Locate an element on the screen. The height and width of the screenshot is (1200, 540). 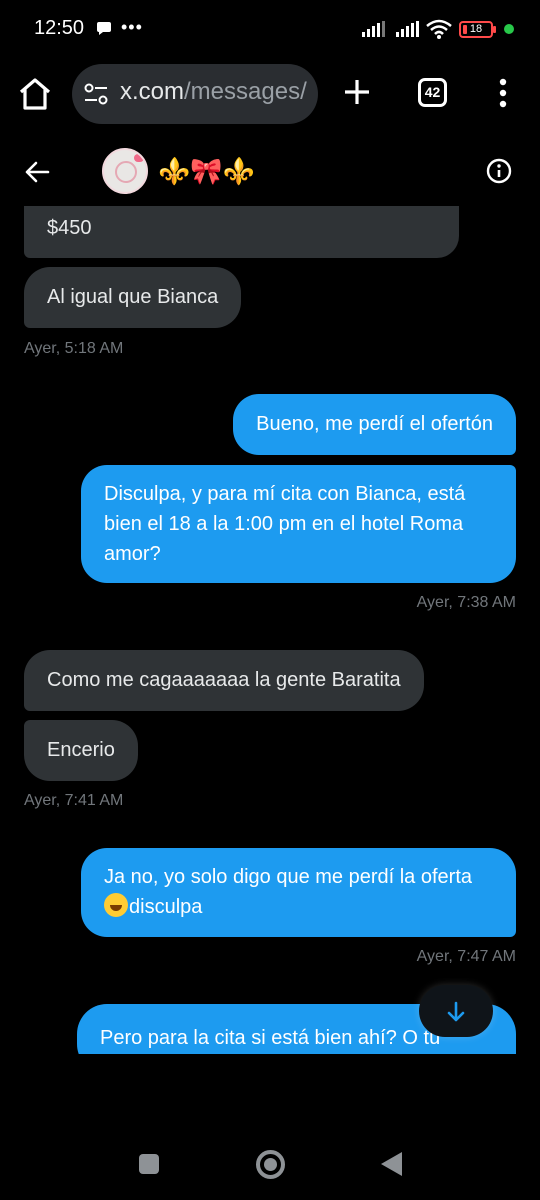
back-triangle-icon is located at coordinates (391, 1164).